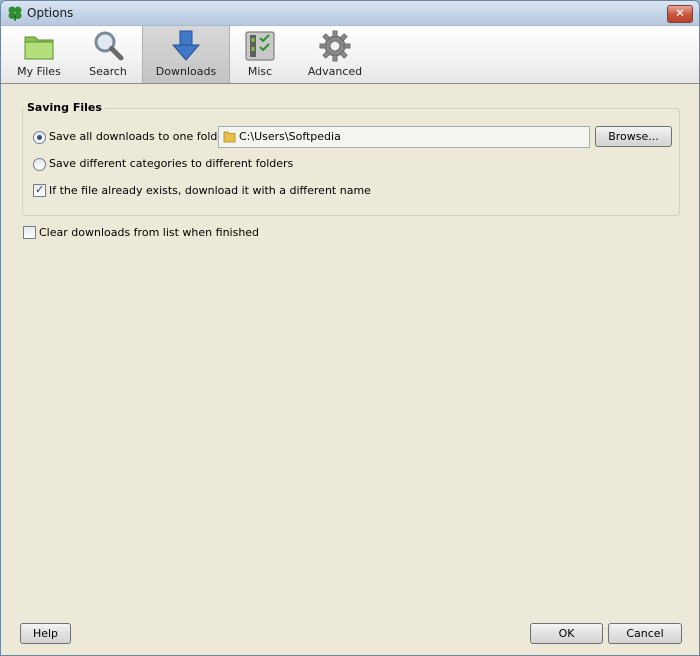 Image resolution: width=700 pixels, height=656 pixels. I want to click on categories-radio, so click(39, 164).